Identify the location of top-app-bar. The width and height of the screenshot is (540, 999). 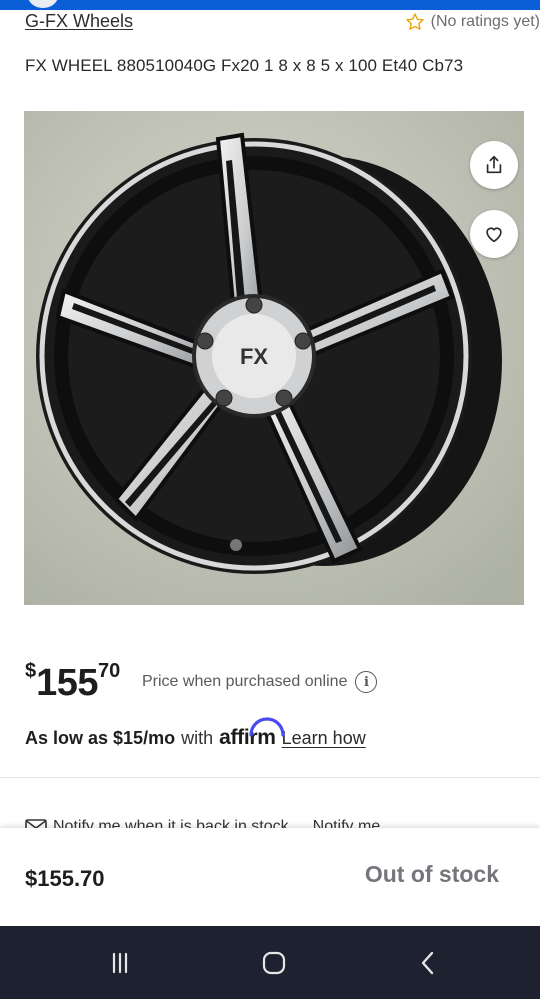
(270, 5).